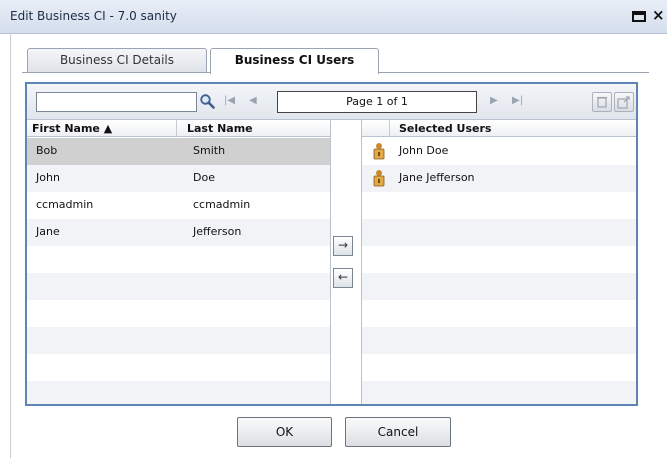 This screenshot has width=667, height=458. Describe the element at coordinates (178, 178) in the screenshot. I see `table-row: John Doe` at that location.